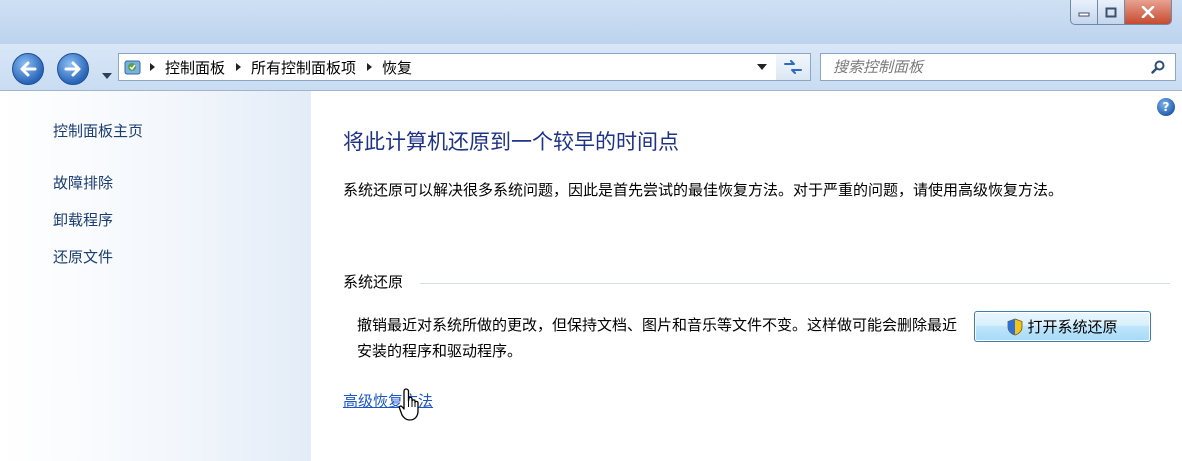  Describe the element at coordinates (376, 281) in the screenshot. I see `system-restore-section-title: 系统还原` at that location.